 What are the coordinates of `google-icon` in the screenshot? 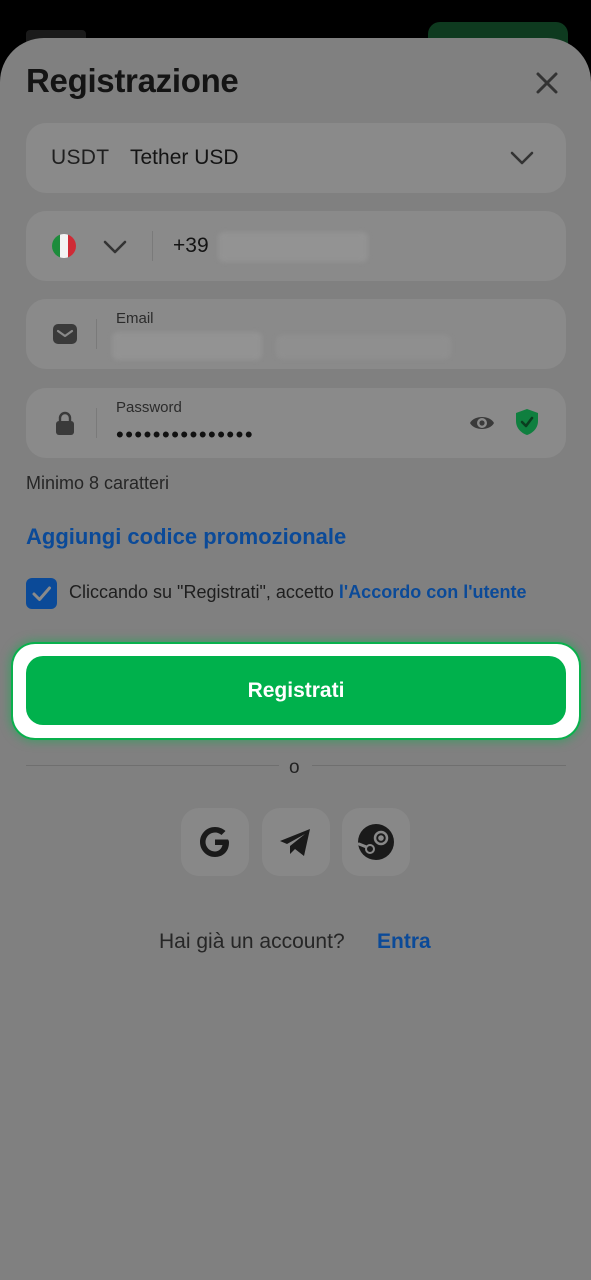 It's located at (214, 842).